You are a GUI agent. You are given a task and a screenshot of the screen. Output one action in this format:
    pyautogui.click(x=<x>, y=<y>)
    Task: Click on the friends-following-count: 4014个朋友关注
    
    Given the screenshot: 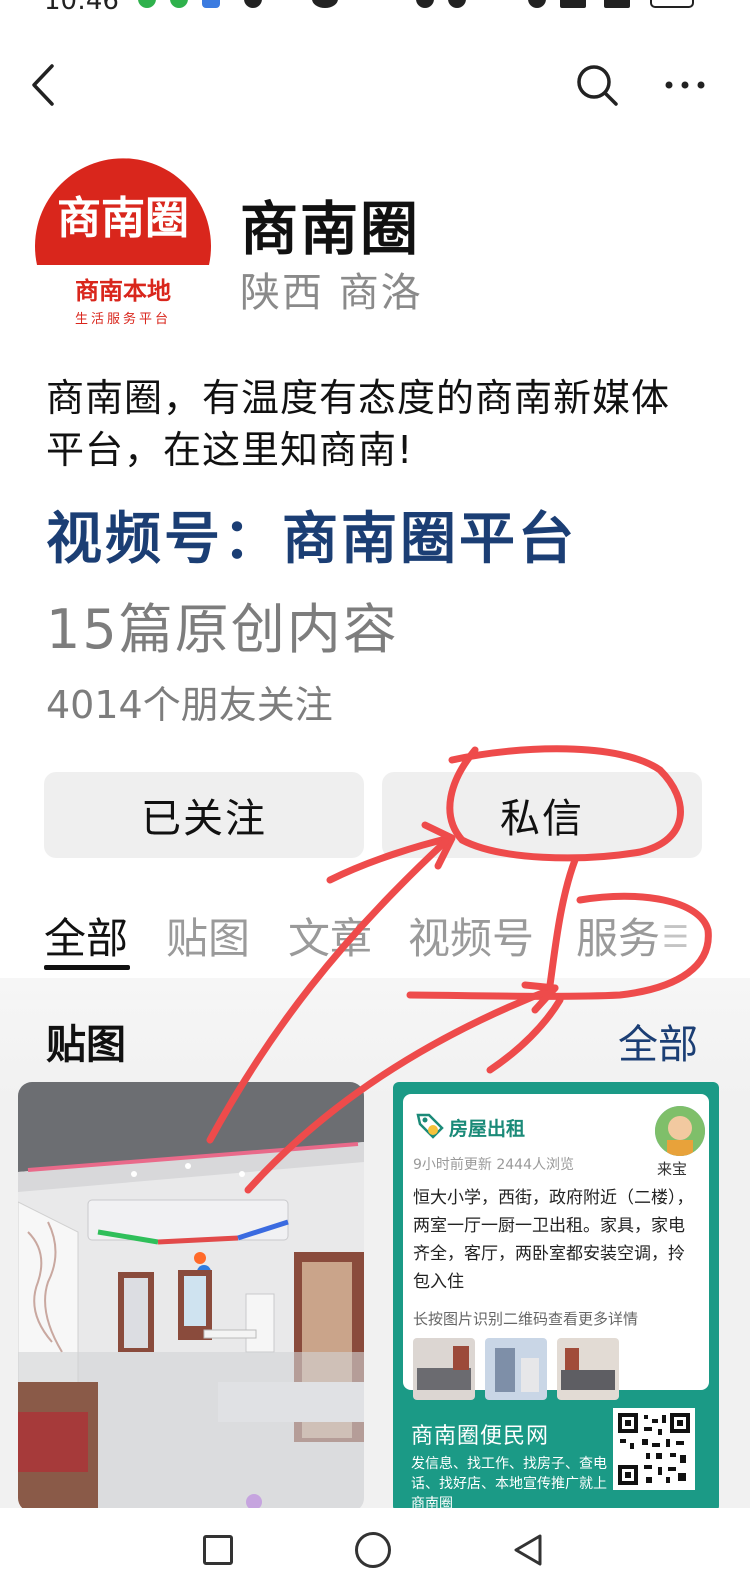 What is the action you would take?
    pyautogui.click(x=189, y=705)
    